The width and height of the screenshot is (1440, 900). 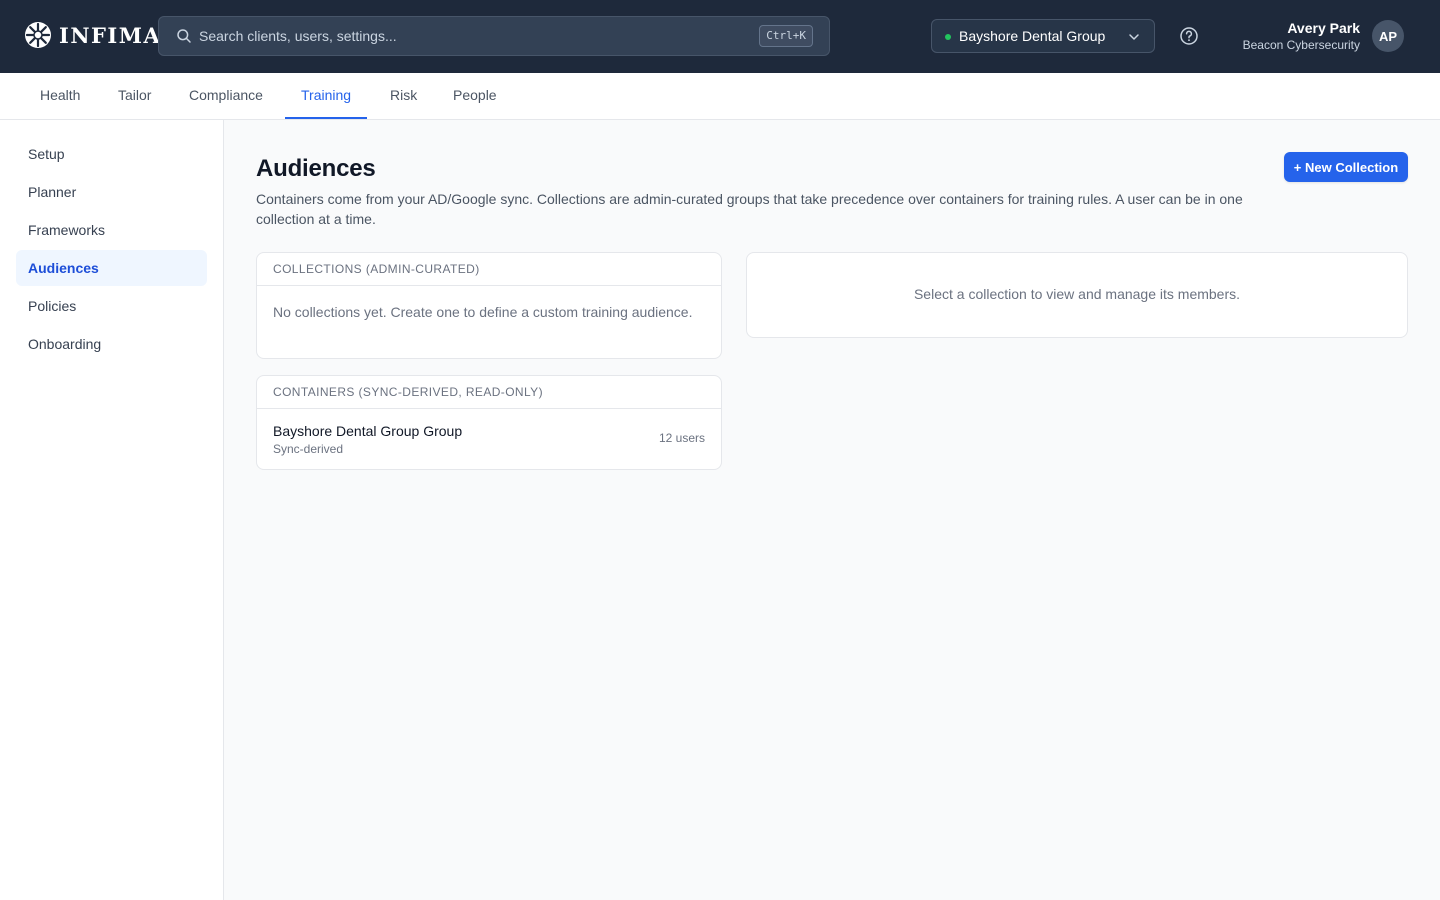 I want to click on tab-health: Health, so click(x=60, y=96).